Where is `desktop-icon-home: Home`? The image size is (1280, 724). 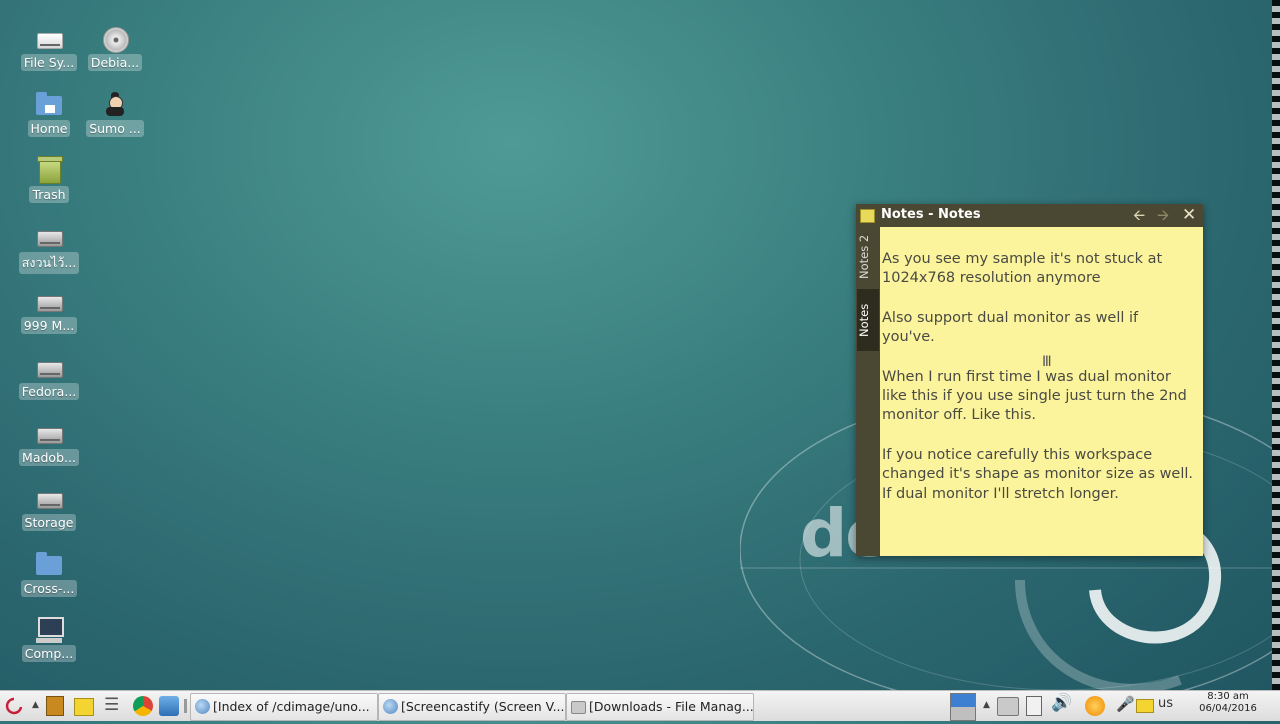 desktop-icon-home: Home is located at coordinates (49, 115).